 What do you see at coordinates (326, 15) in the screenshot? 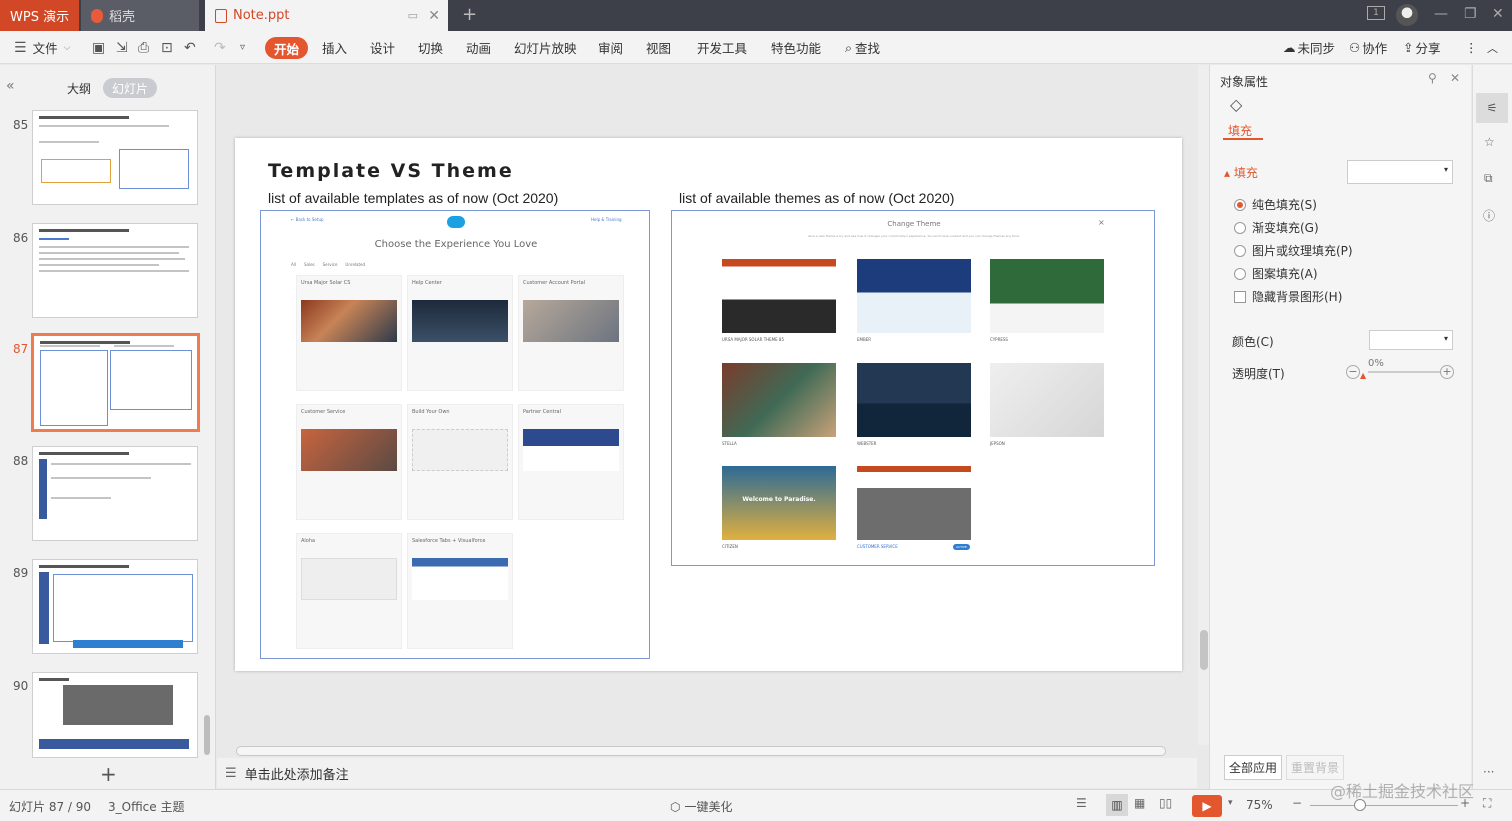
I see `tab-document: Note.ppt ▭ ✕` at bounding box center [326, 15].